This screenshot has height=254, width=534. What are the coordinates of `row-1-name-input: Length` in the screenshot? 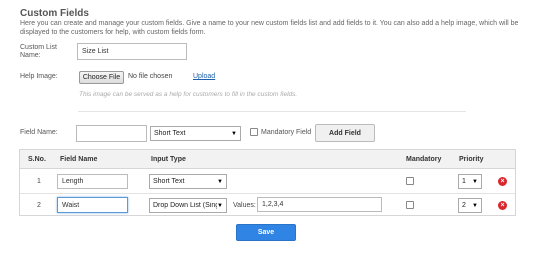 It's located at (92, 181).